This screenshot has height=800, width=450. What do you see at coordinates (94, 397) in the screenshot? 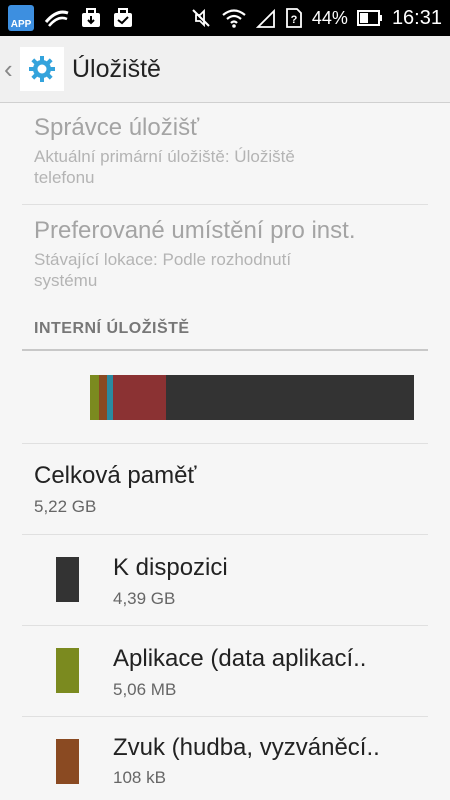
I see `usage-segment-apps` at bounding box center [94, 397].